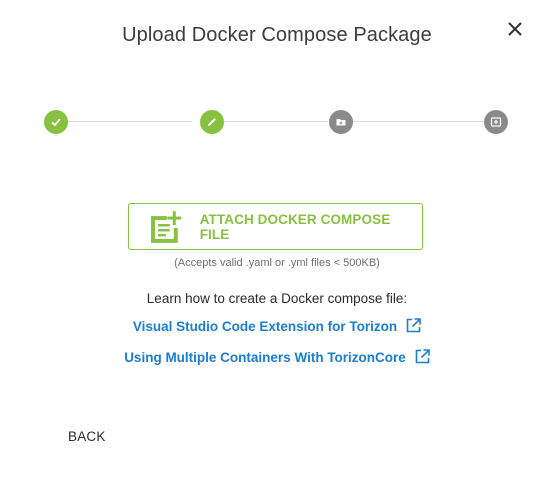 The image size is (554, 500). What do you see at coordinates (496, 122) in the screenshot?
I see `step-4-add-box-icon` at bounding box center [496, 122].